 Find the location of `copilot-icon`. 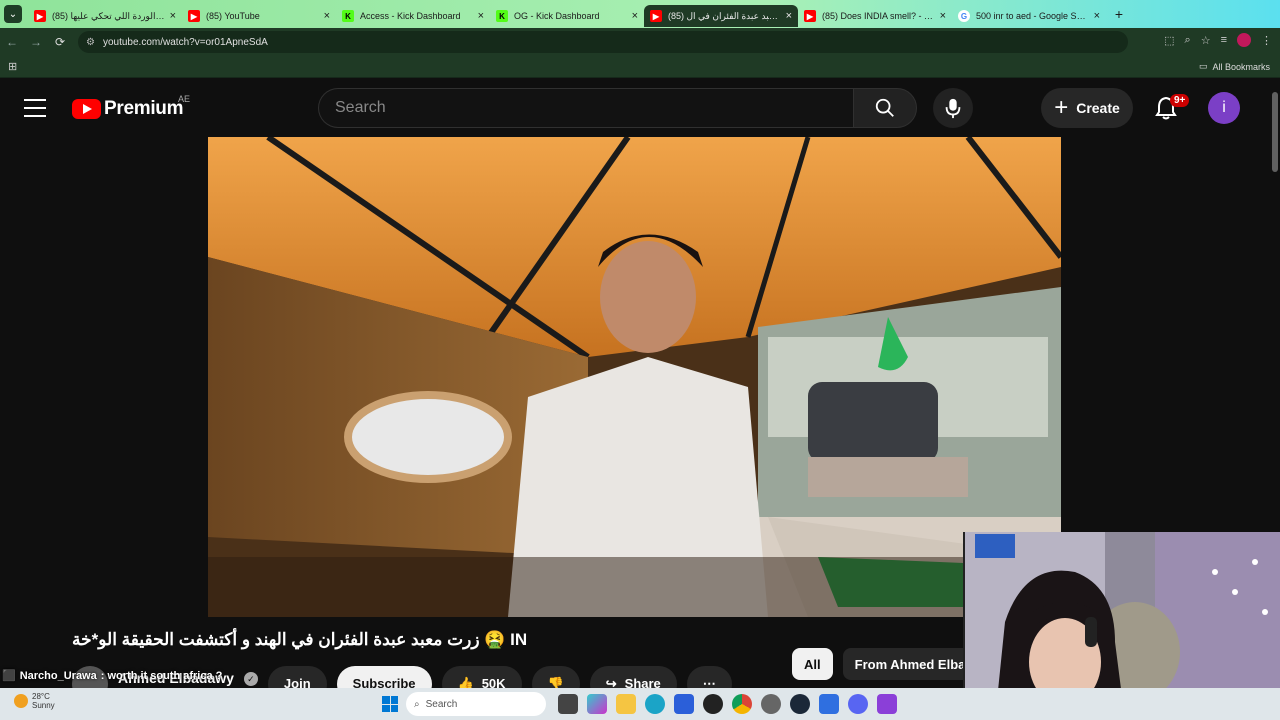

copilot-icon is located at coordinates (597, 704).